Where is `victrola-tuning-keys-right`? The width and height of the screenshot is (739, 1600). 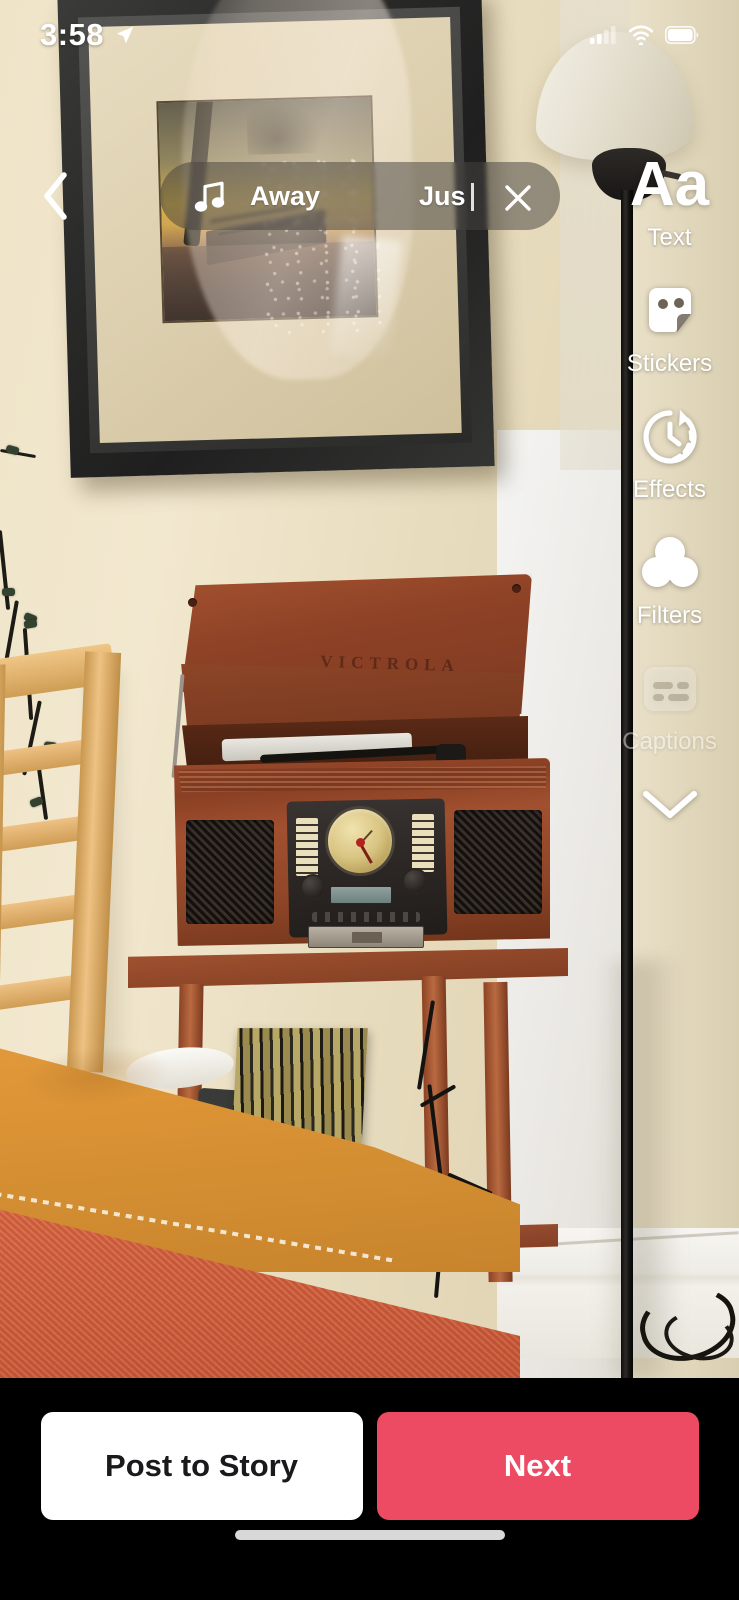
victrola-tuning-keys-right is located at coordinates (423, 843).